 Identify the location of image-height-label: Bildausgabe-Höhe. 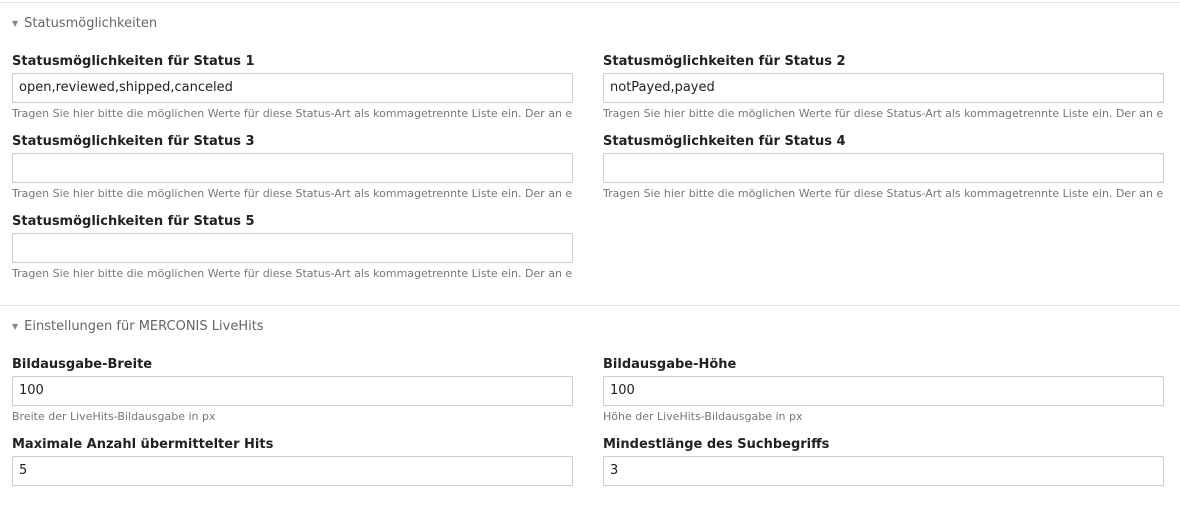
(670, 364).